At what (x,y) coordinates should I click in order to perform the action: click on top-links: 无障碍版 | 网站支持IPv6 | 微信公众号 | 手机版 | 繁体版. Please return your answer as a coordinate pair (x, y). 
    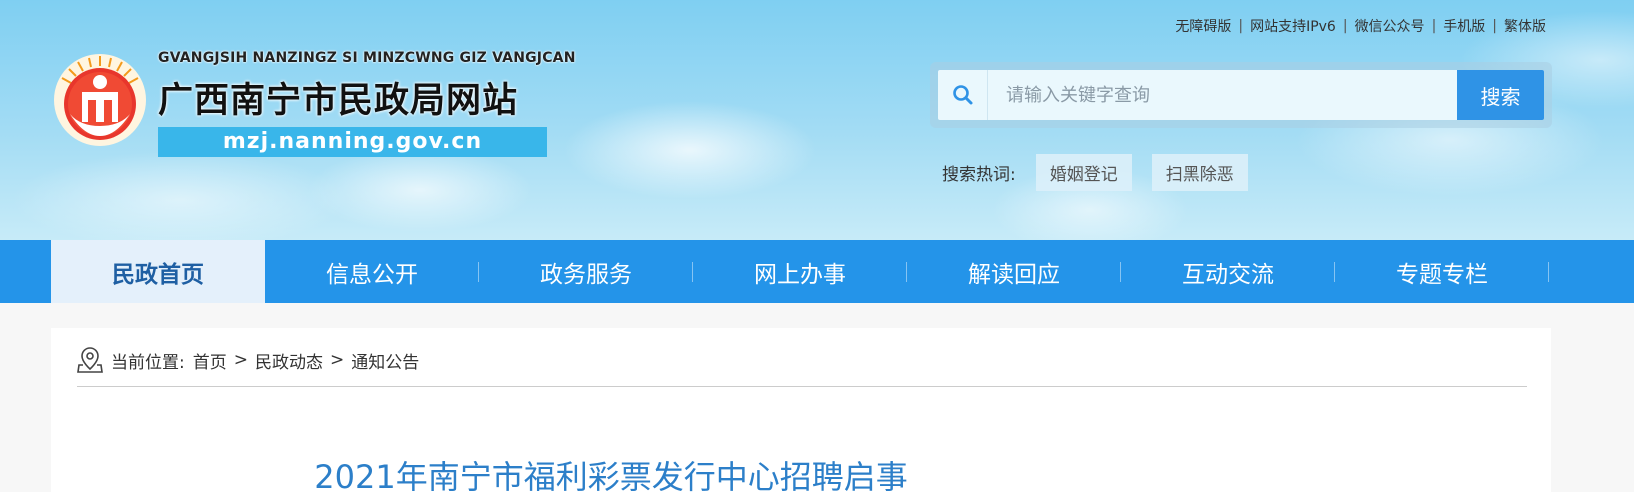
    Looking at the image, I should click on (1360, 26).